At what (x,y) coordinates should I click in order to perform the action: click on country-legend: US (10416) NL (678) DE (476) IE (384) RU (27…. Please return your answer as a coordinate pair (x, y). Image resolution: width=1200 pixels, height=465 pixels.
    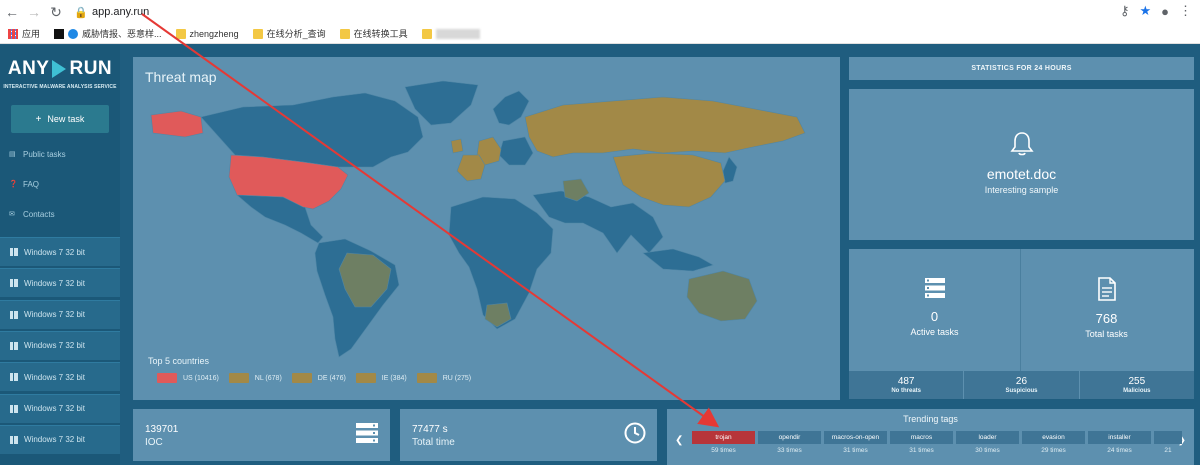
    Looking at the image, I should click on (314, 378).